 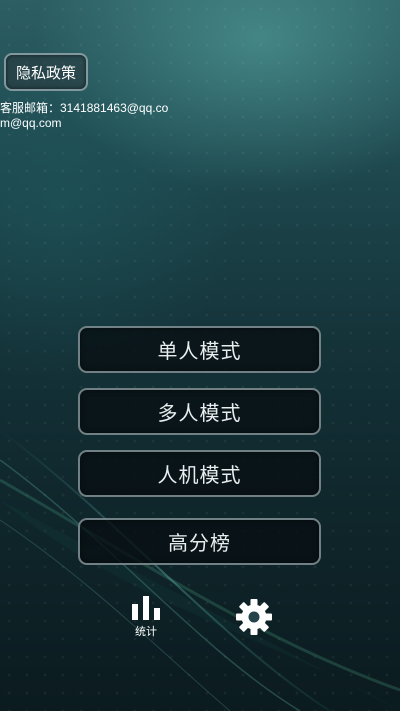 I want to click on gear-icon, so click(x=254, y=617).